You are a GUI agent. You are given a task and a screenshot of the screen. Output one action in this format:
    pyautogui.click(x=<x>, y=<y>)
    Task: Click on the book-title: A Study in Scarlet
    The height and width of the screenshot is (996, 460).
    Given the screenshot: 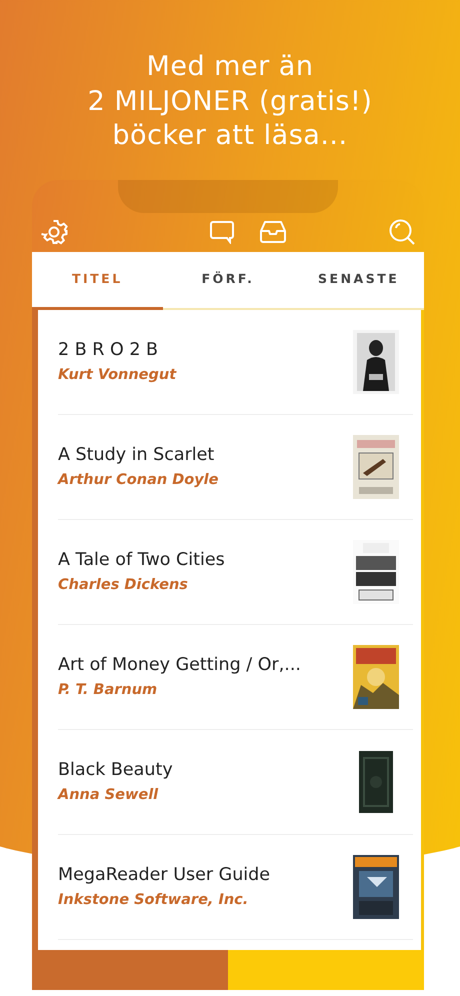 What is the action you would take?
    pyautogui.click(x=205, y=455)
    